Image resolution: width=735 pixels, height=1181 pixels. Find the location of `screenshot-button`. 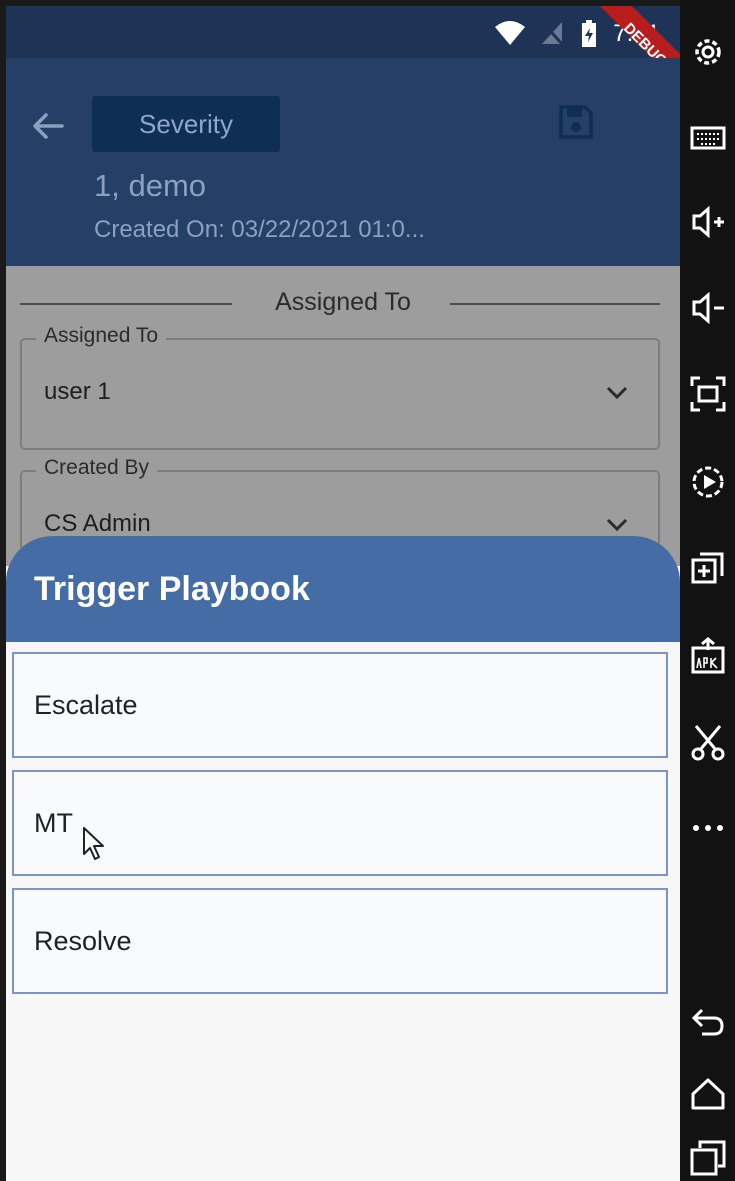

screenshot-button is located at coordinates (708, 394).